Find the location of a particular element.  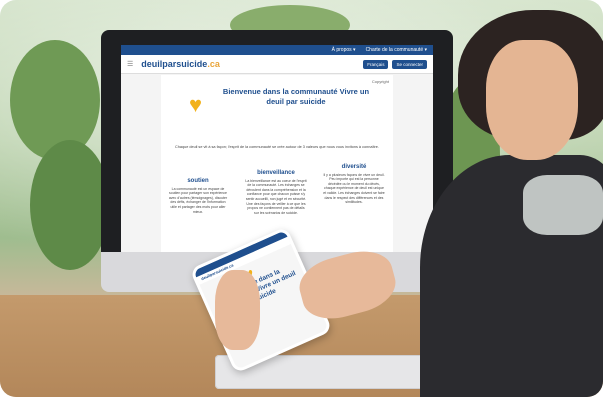

copyright-label: Copyright is located at coordinates (380, 81).